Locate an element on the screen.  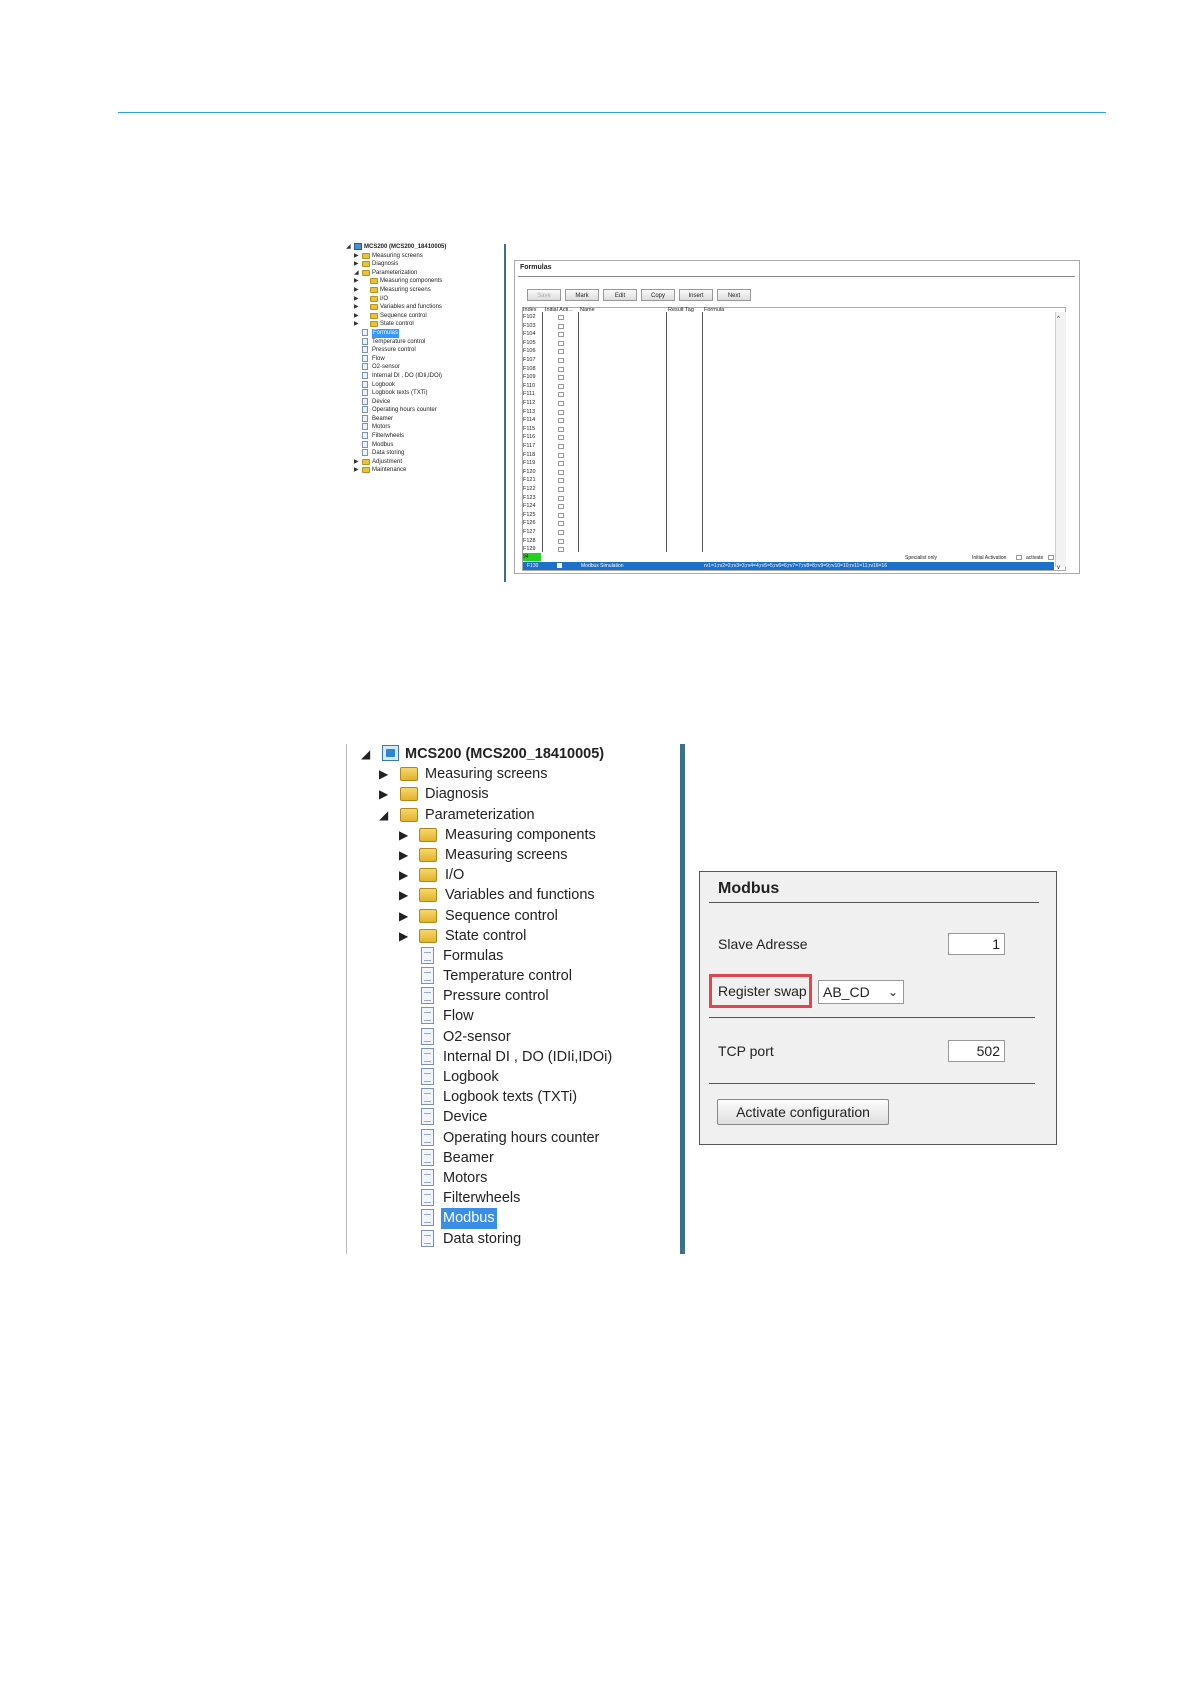
tree-item: ▶ I/O is located at coordinates (515, 875).